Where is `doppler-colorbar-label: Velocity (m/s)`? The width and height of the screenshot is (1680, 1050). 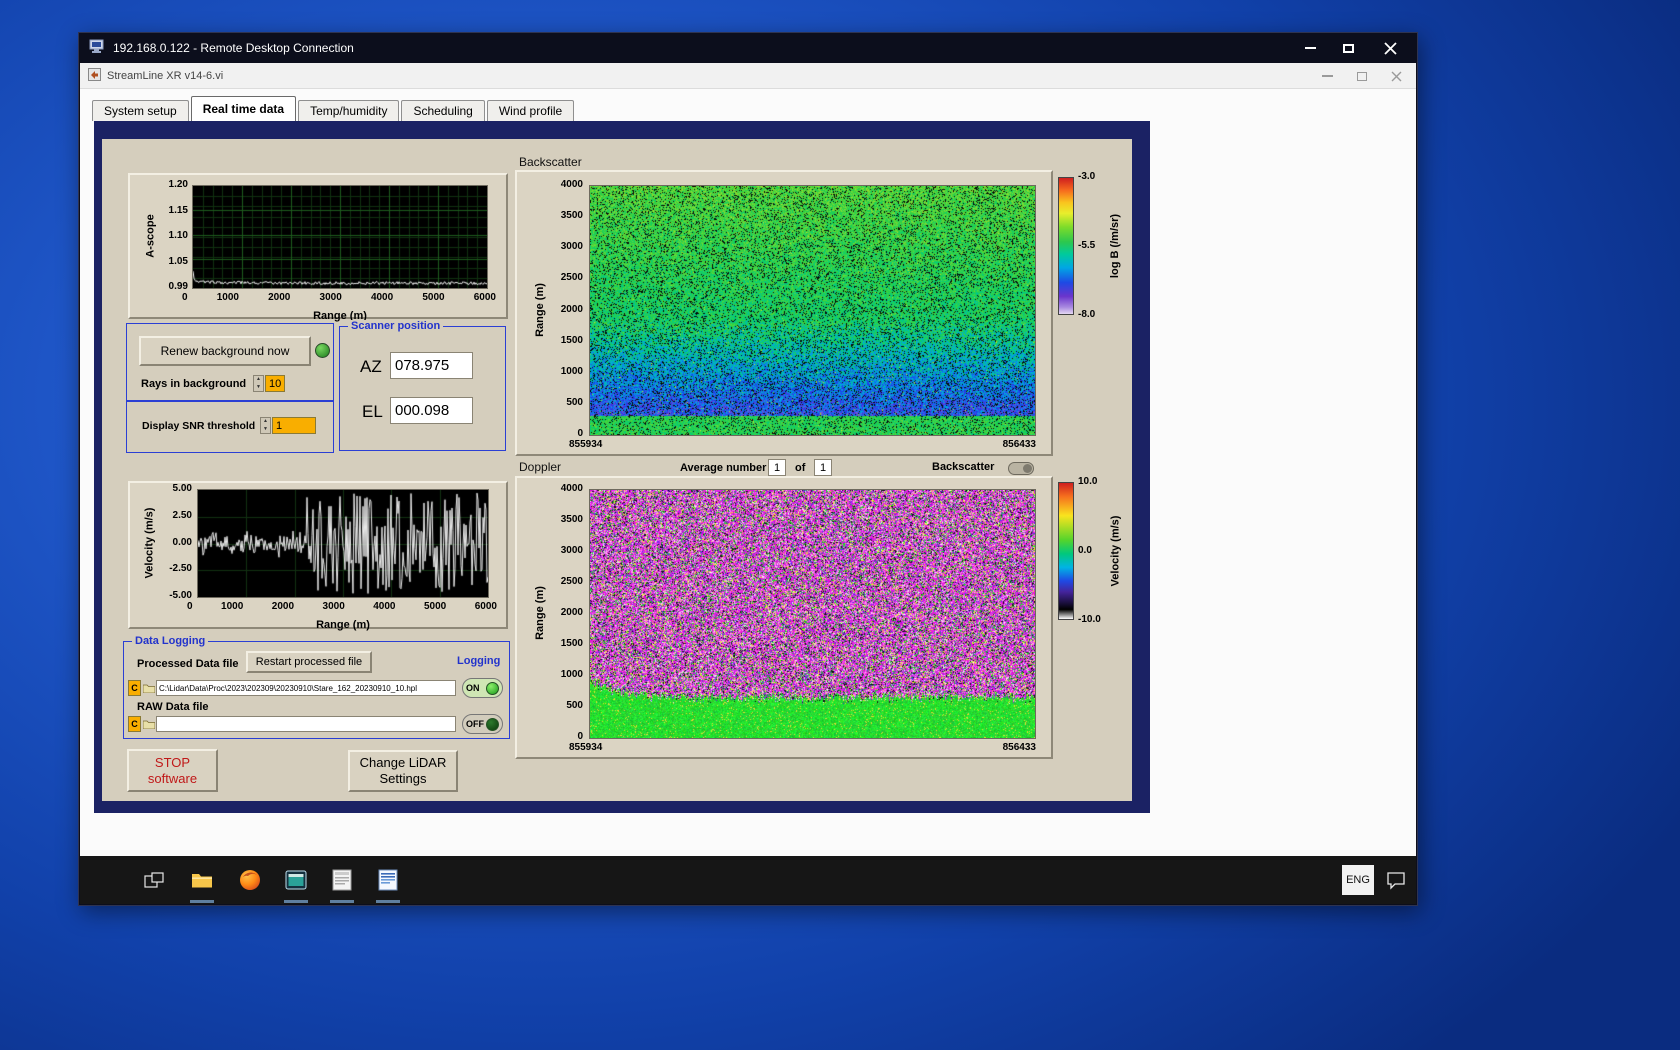
doppler-colorbar-label: Velocity (m/s) is located at coordinates (1115, 551).